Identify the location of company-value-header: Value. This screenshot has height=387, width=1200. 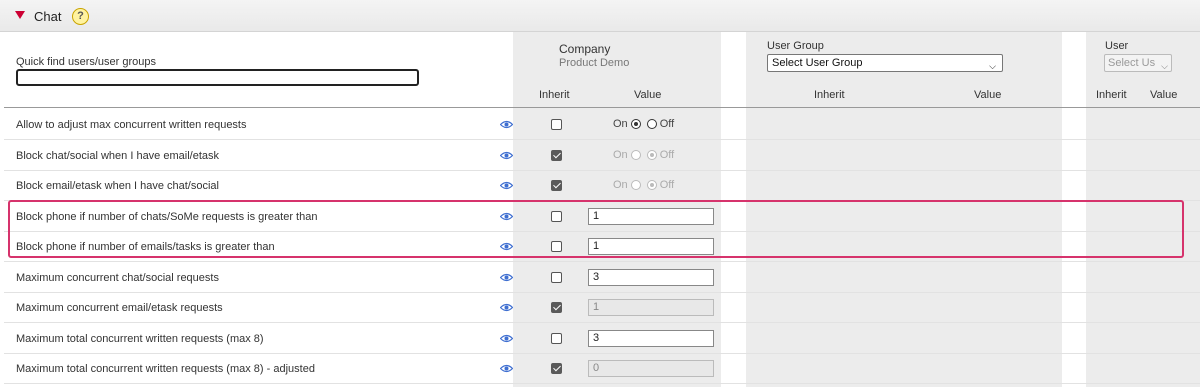
(648, 95).